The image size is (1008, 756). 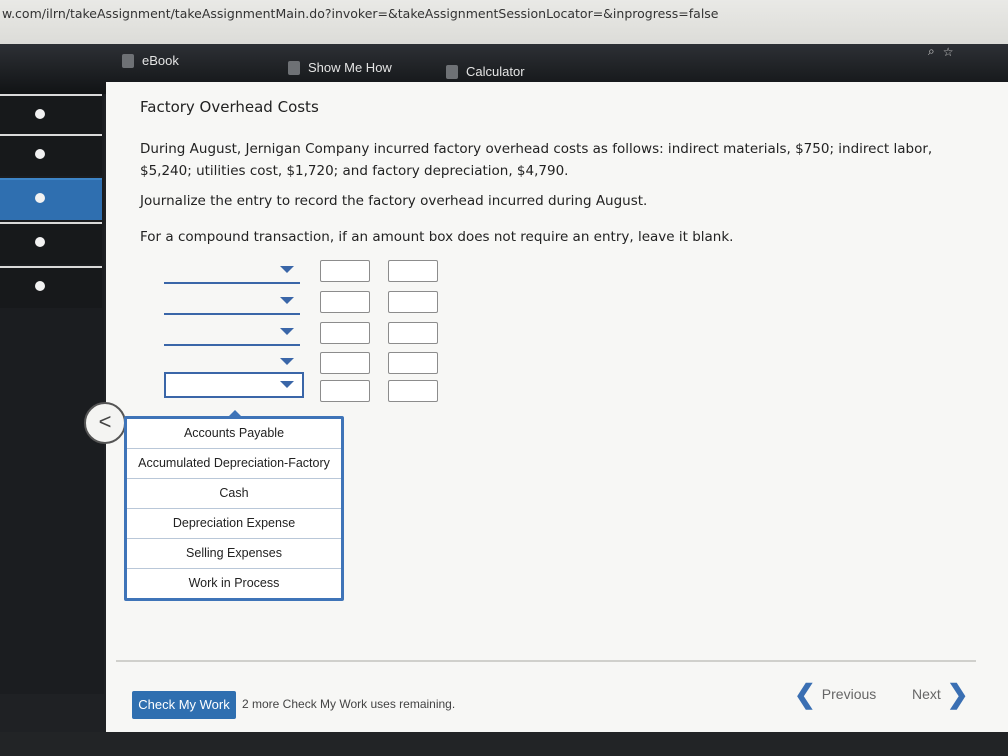 What do you see at coordinates (495, 71) in the screenshot?
I see `calculator-label: Calculator` at bounding box center [495, 71].